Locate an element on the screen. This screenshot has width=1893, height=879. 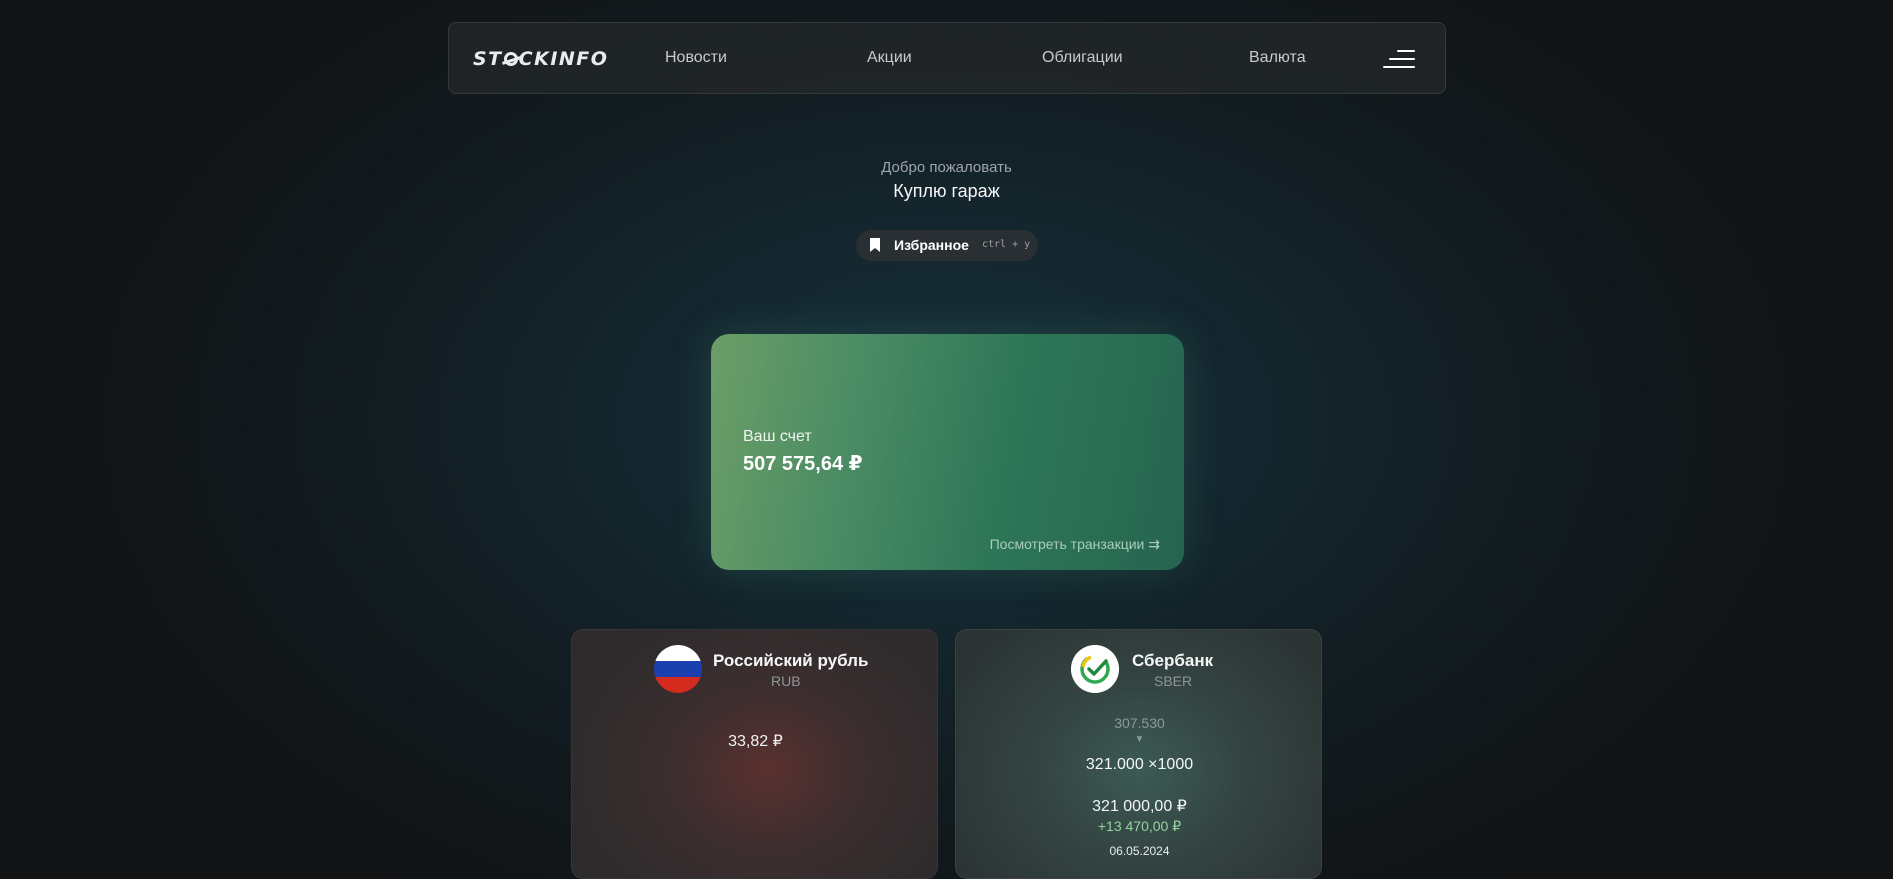
account-balance: 507 575,64 ₽ is located at coordinates (803, 464).